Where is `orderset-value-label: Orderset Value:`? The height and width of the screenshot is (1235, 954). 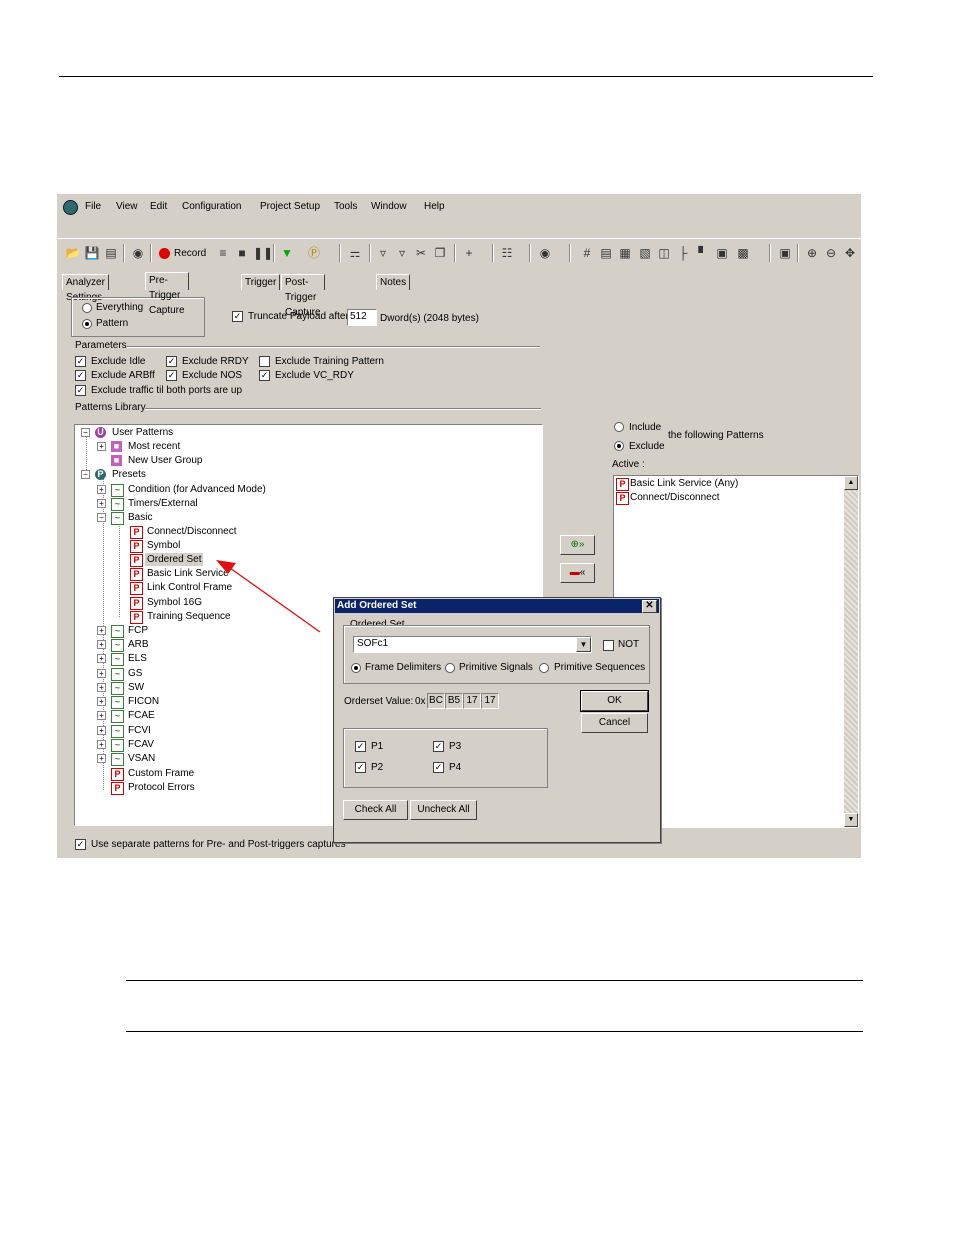 orderset-value-label: Orderset Value: is located at coordinates (379, 701).